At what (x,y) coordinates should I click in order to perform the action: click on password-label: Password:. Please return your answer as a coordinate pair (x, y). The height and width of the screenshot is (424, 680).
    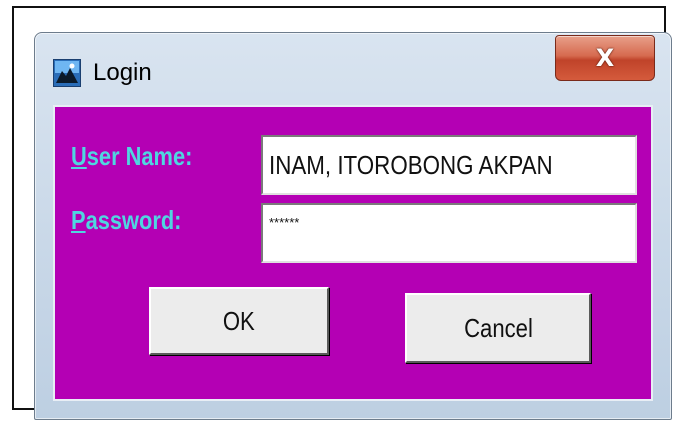
    Looking at the image, I should click on (126, 220).